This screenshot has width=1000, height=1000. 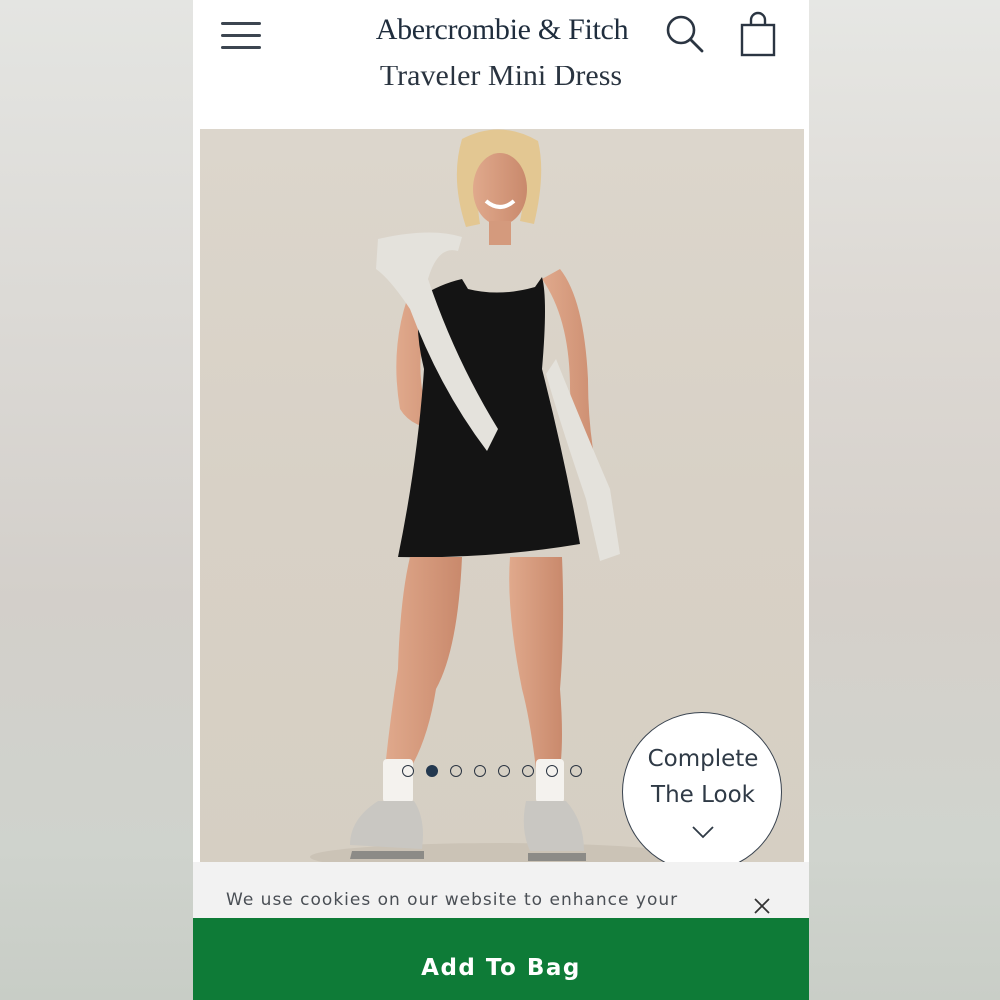 What do you see at coordinates (501, 75) in the screenshot?
I see `product-title: Traveler Mini Dress` at bounding box center [501, 75].